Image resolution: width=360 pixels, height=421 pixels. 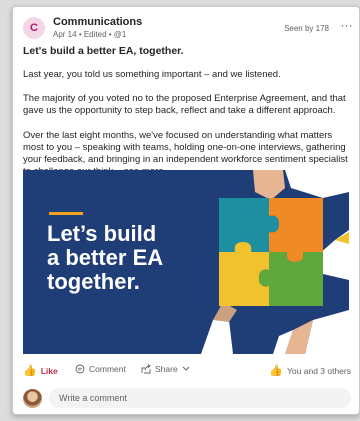 I want to click on post-actions-bar: 👍 Like Comment Share 👍 You and 3 others, so click(x=187, y=372).